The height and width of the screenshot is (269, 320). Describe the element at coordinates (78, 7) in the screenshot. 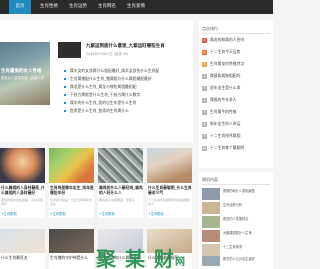

I see `tab-fortune: 生肖运势` at that location.